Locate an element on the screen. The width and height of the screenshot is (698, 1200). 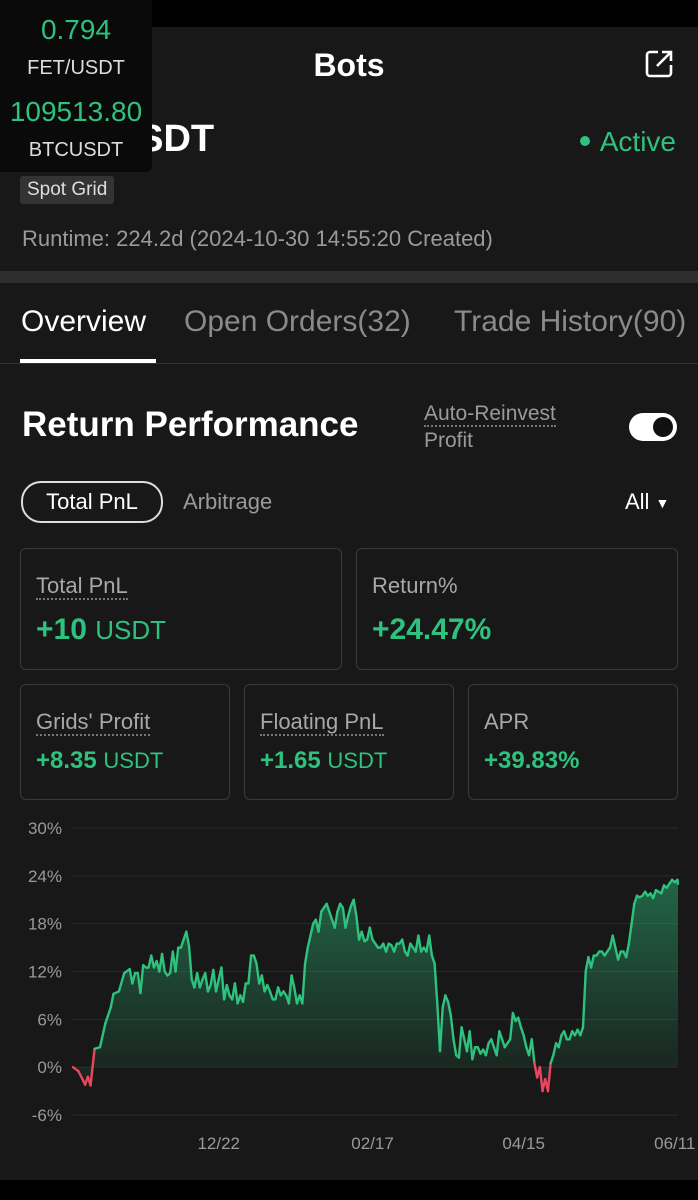
card-label: Total PnL is located at coordinates (82, 586).